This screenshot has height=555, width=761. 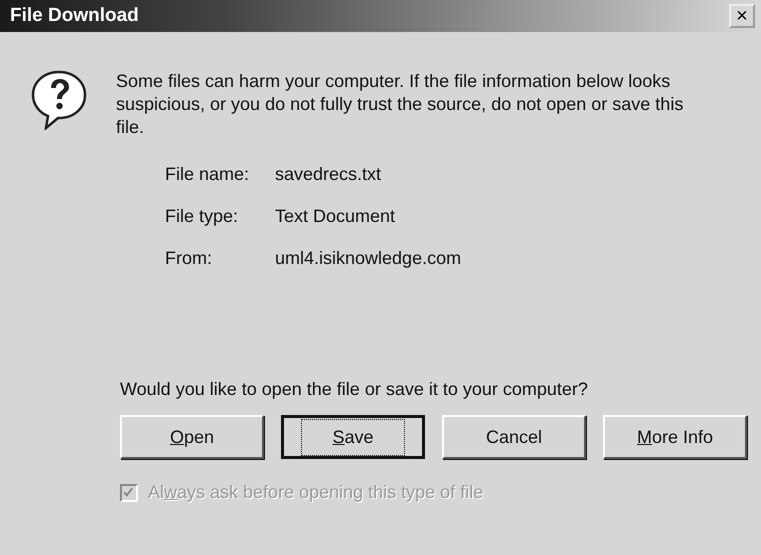 What do you see at coordinates (192, 437) in the screenshot?
I see `dialog-button: Open` at bounding box center [192, 437].